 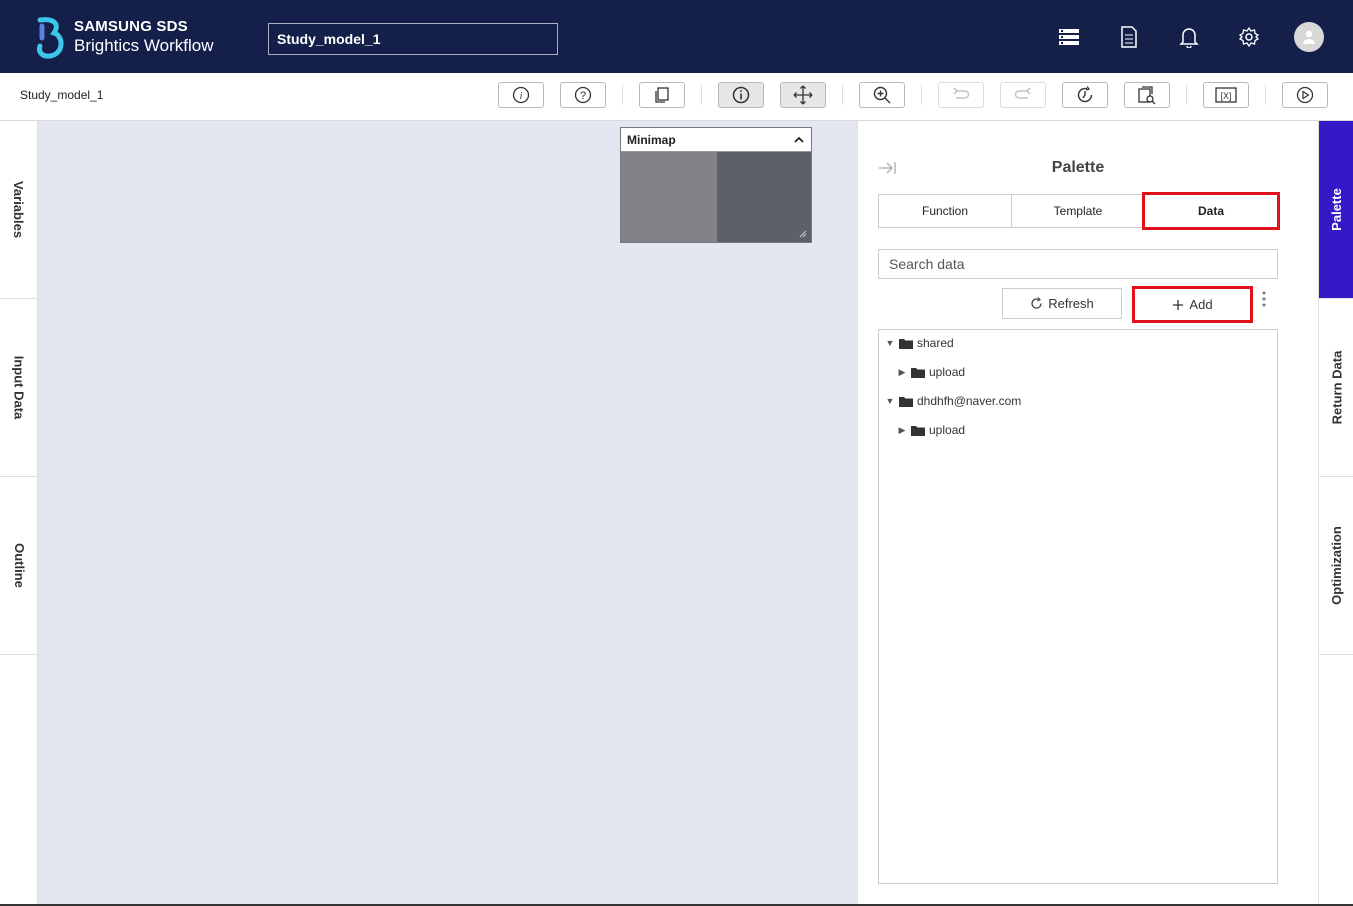 I want to click on redo-icon, so click(x=1022, y=93).